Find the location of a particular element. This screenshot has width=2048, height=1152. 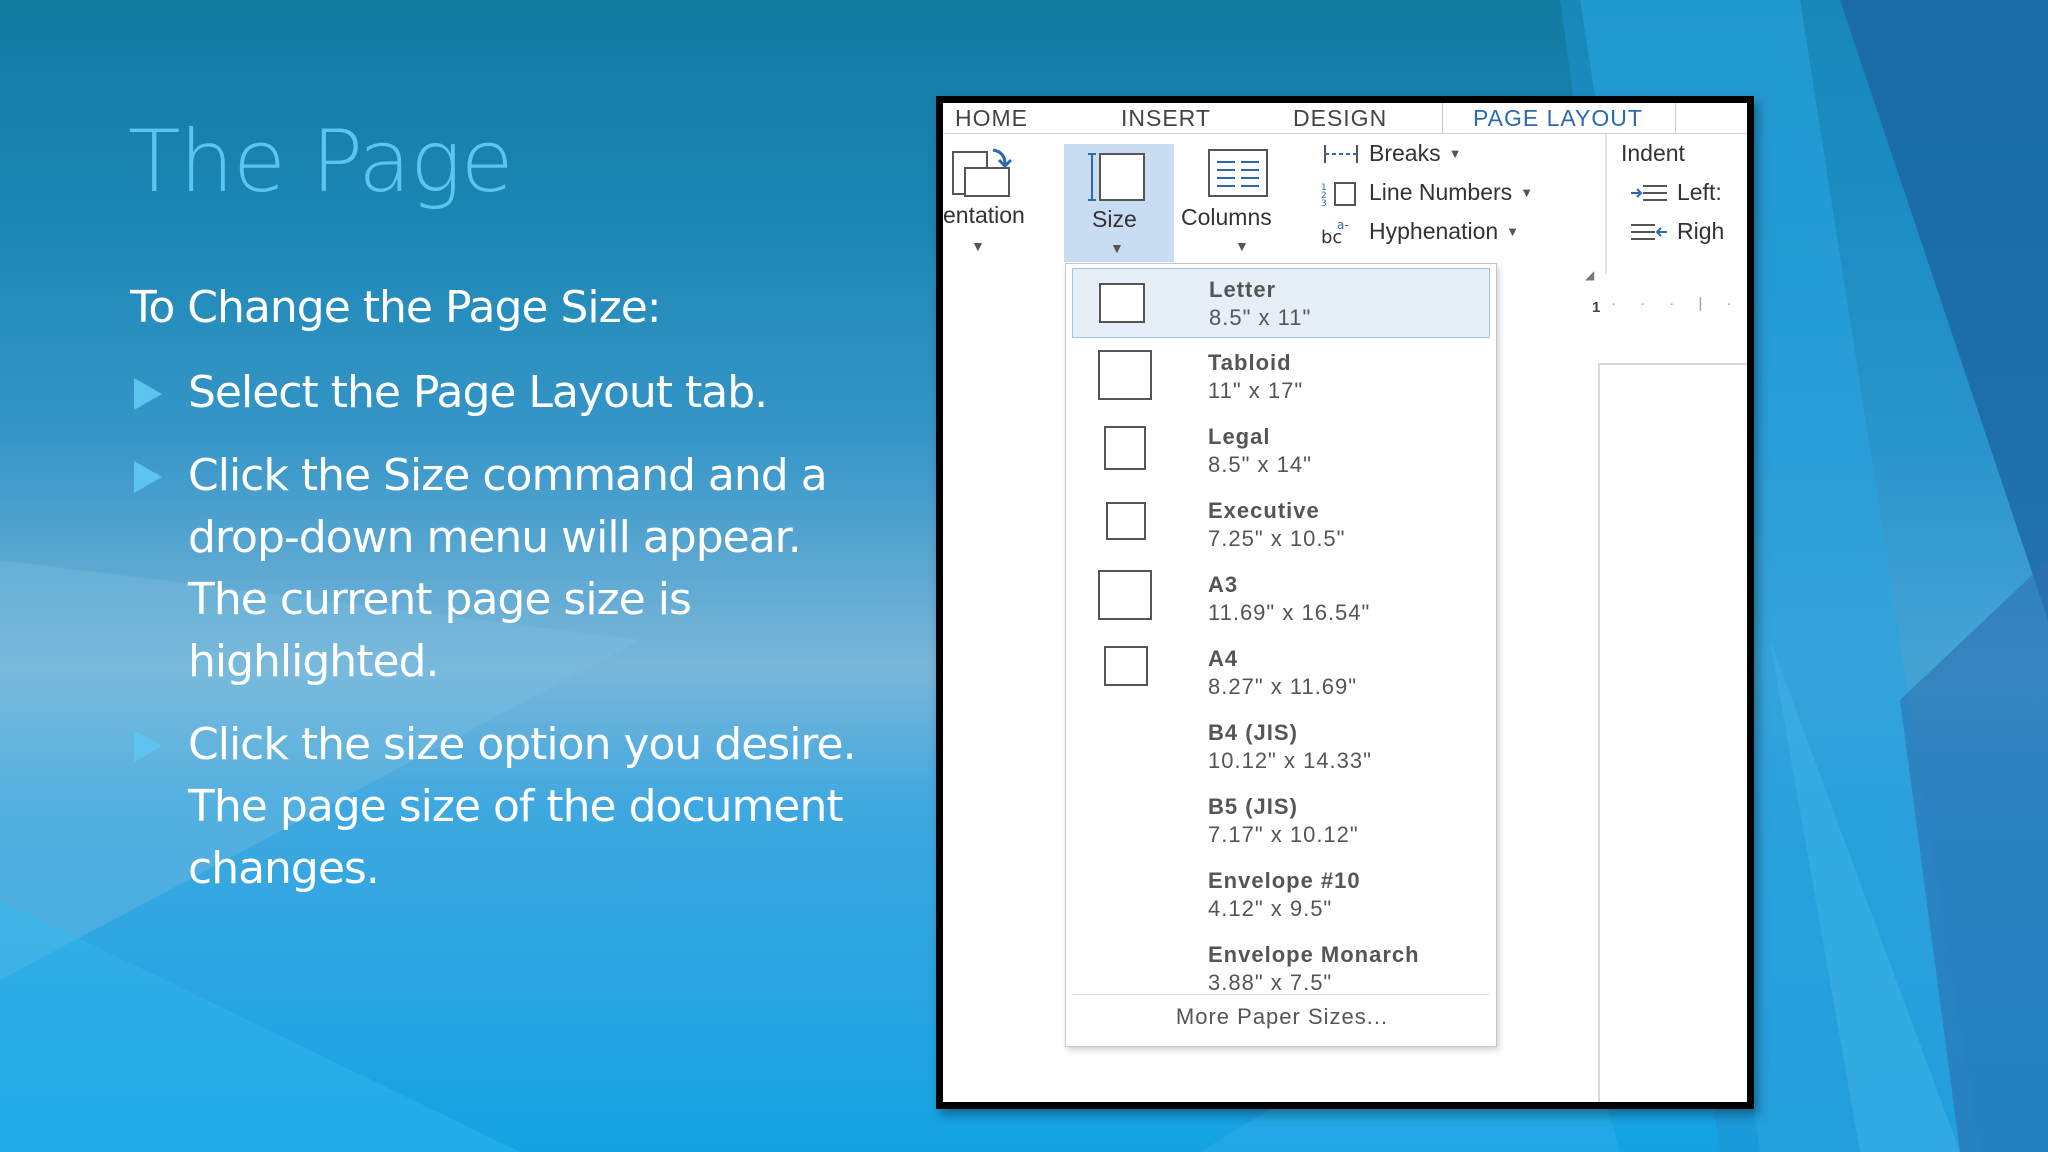

group-divider is located at coordinates (1606, 204).